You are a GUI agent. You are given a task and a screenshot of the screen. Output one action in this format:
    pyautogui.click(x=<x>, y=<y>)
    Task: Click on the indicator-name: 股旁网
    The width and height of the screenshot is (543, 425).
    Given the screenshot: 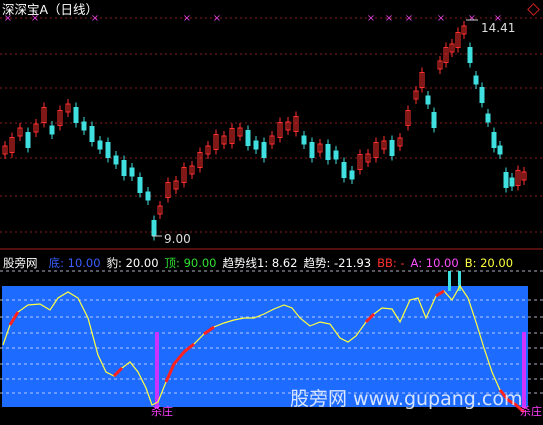 What is the action you would take?
    pyautogui.click(x=20, y=263)
    